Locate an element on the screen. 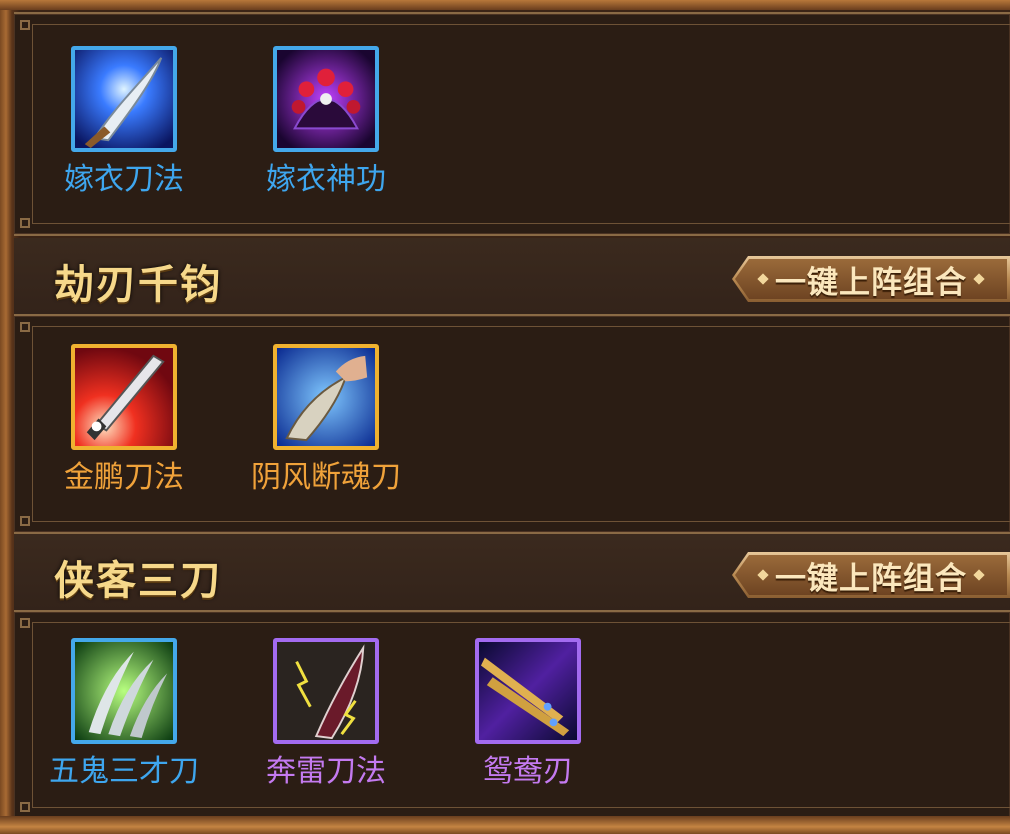 This screenshot has width=1010, height=834. skill-name: 奔雷刀法 is located at coordinates (326, 771).